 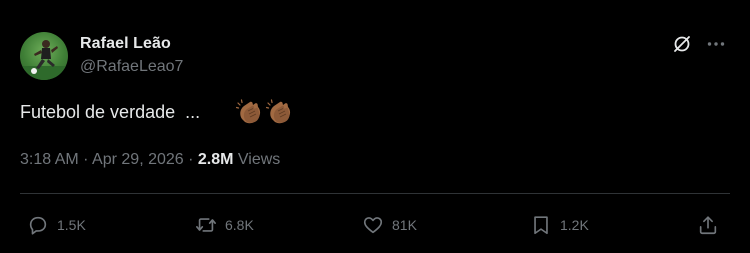 I want to click on repost-icon, so click(x=206, y=225).